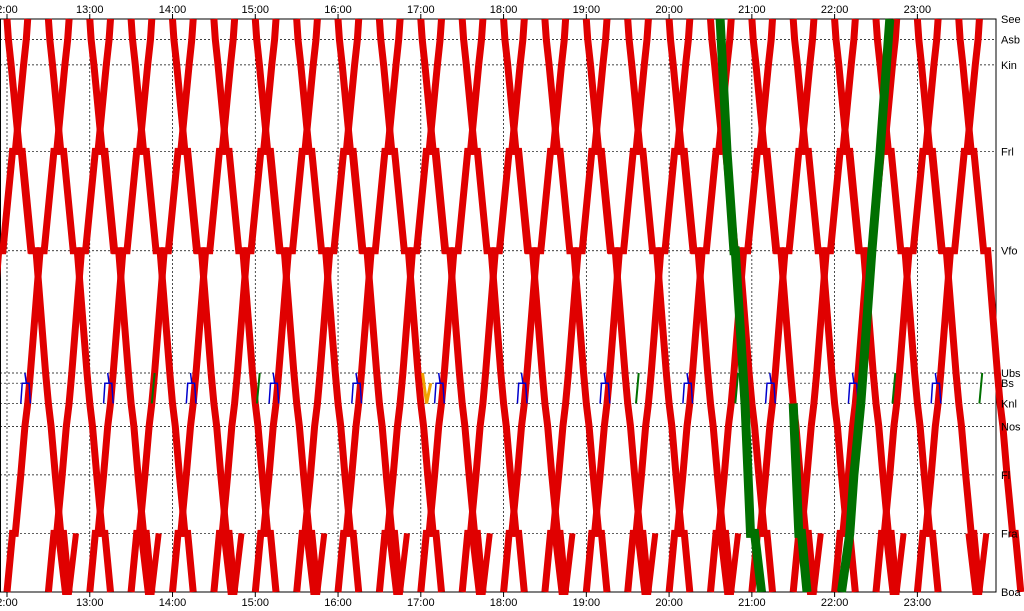 The height and width of the screenshot is (611, 1024). I want to click on x-tick-label-bottom: 23:00, so click(918, 603).